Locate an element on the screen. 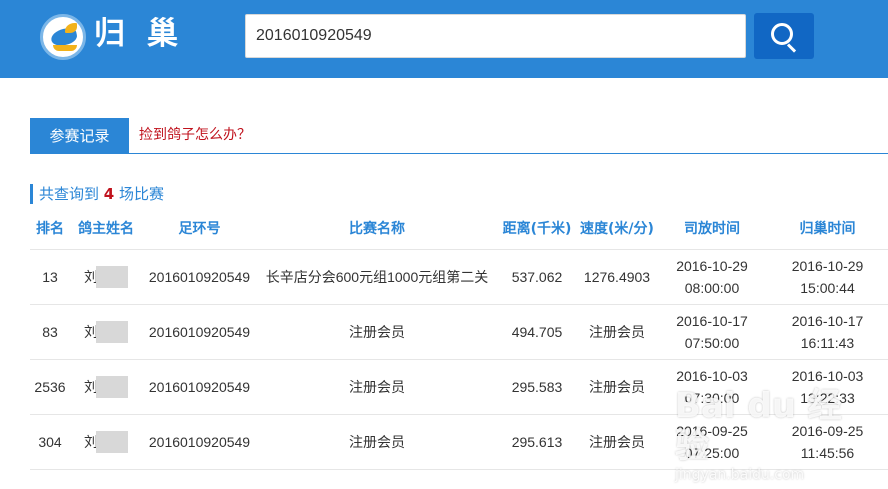  return-date: 2016-10-17 is located at coordinates (827, 320).